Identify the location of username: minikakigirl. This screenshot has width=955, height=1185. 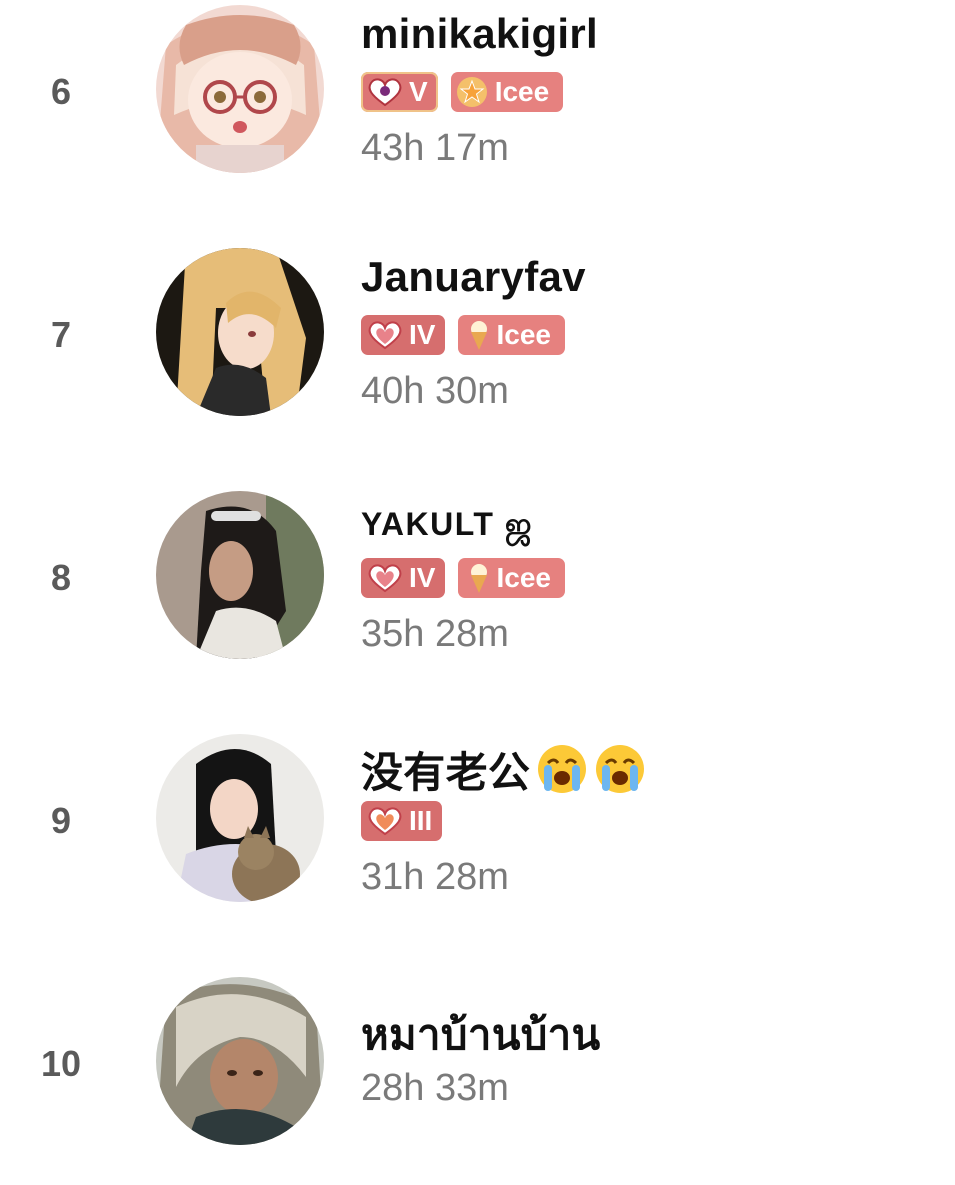
(479, 34).